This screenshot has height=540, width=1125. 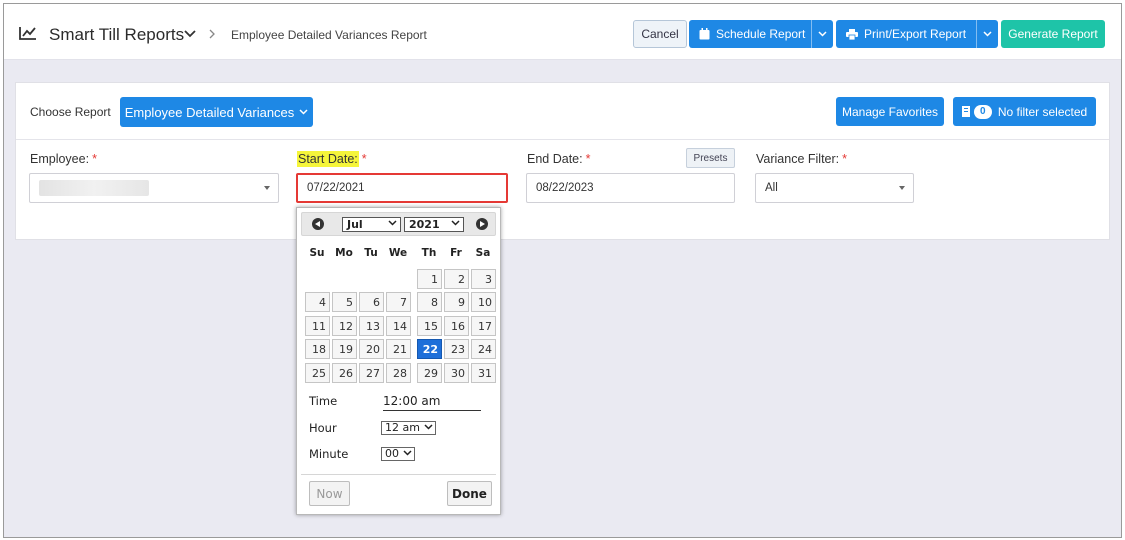 What do you see at coordinates (371, 224) in the screenshot?
I see `month-select: Jul` at bounding box center [371, 224].